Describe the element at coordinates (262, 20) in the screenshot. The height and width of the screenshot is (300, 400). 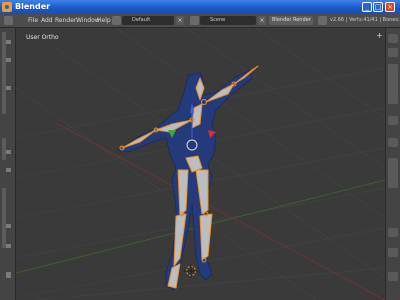
I see `scene-close-button: ×` at that location.